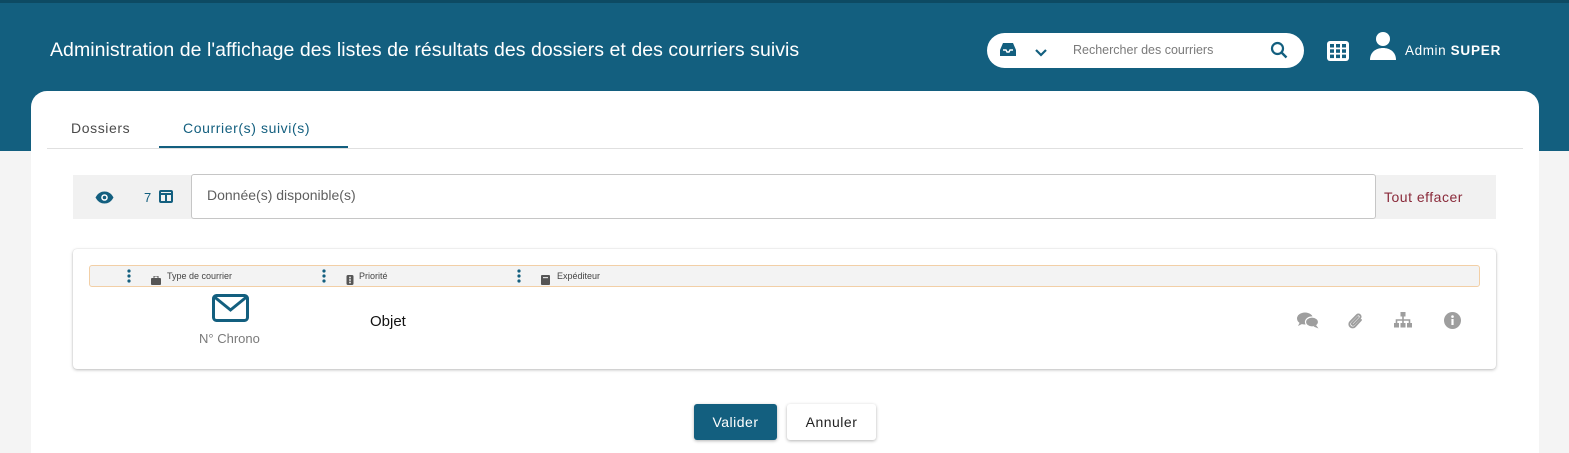 The image size is (1569, 453). What do you see at coordinates (230, 310) in the screenshot?
I see `envelope-icon` at bounding box center [230, 310].